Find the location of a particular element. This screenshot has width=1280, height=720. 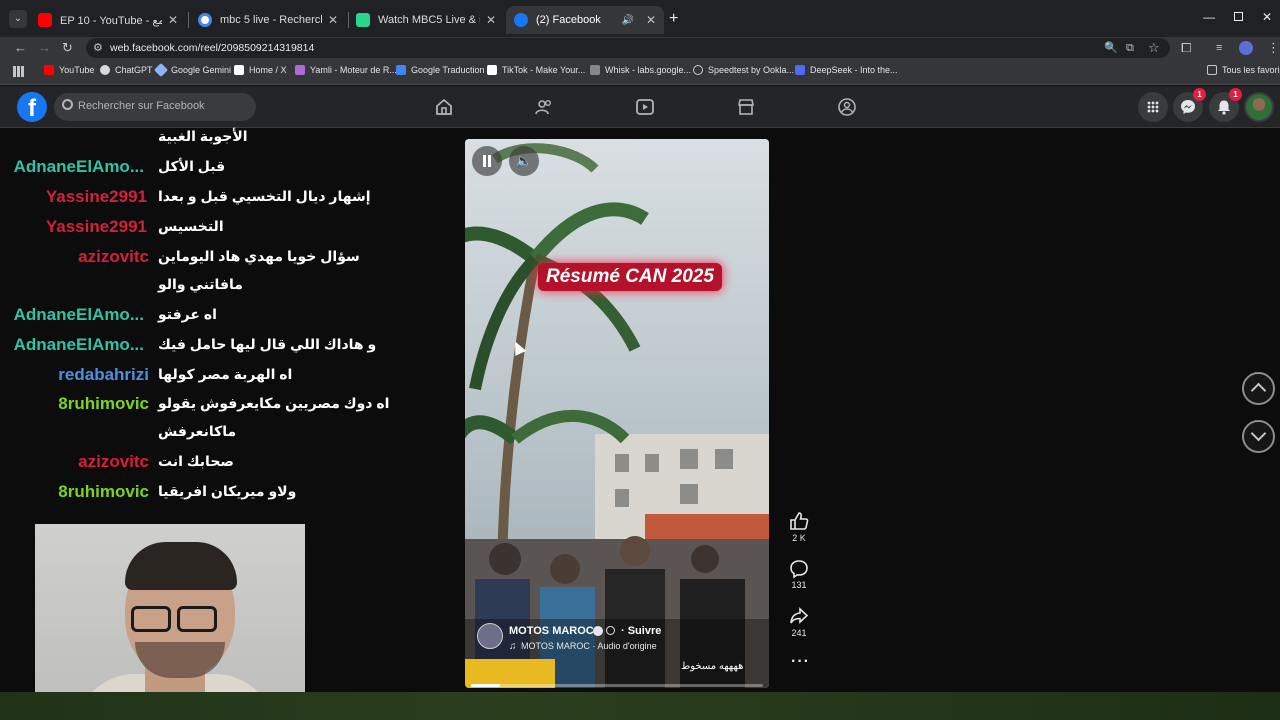

minimize-button: — is located at coordinates (1209, 17).